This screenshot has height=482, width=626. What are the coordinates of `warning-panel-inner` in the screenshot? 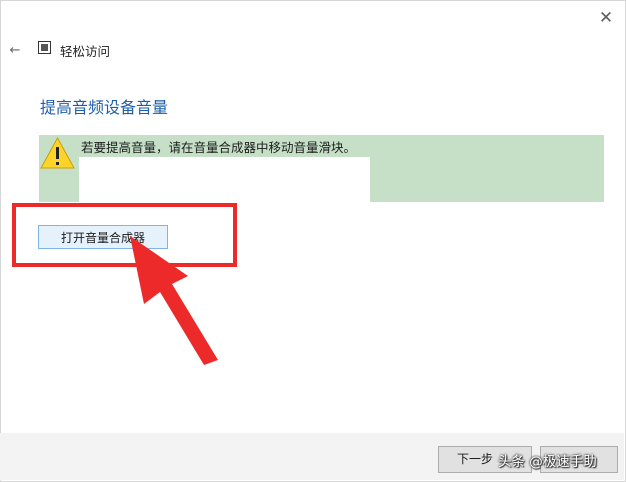 It's located at (224, 179).